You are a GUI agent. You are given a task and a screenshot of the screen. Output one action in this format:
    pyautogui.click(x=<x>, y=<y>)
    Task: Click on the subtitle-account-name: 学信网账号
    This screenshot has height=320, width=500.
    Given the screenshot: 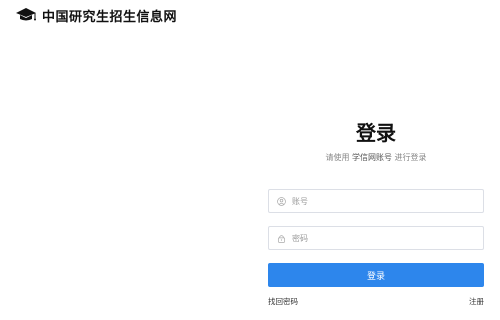 What is the action you would take?
    pyautogui.click(x=372, y=157)
    